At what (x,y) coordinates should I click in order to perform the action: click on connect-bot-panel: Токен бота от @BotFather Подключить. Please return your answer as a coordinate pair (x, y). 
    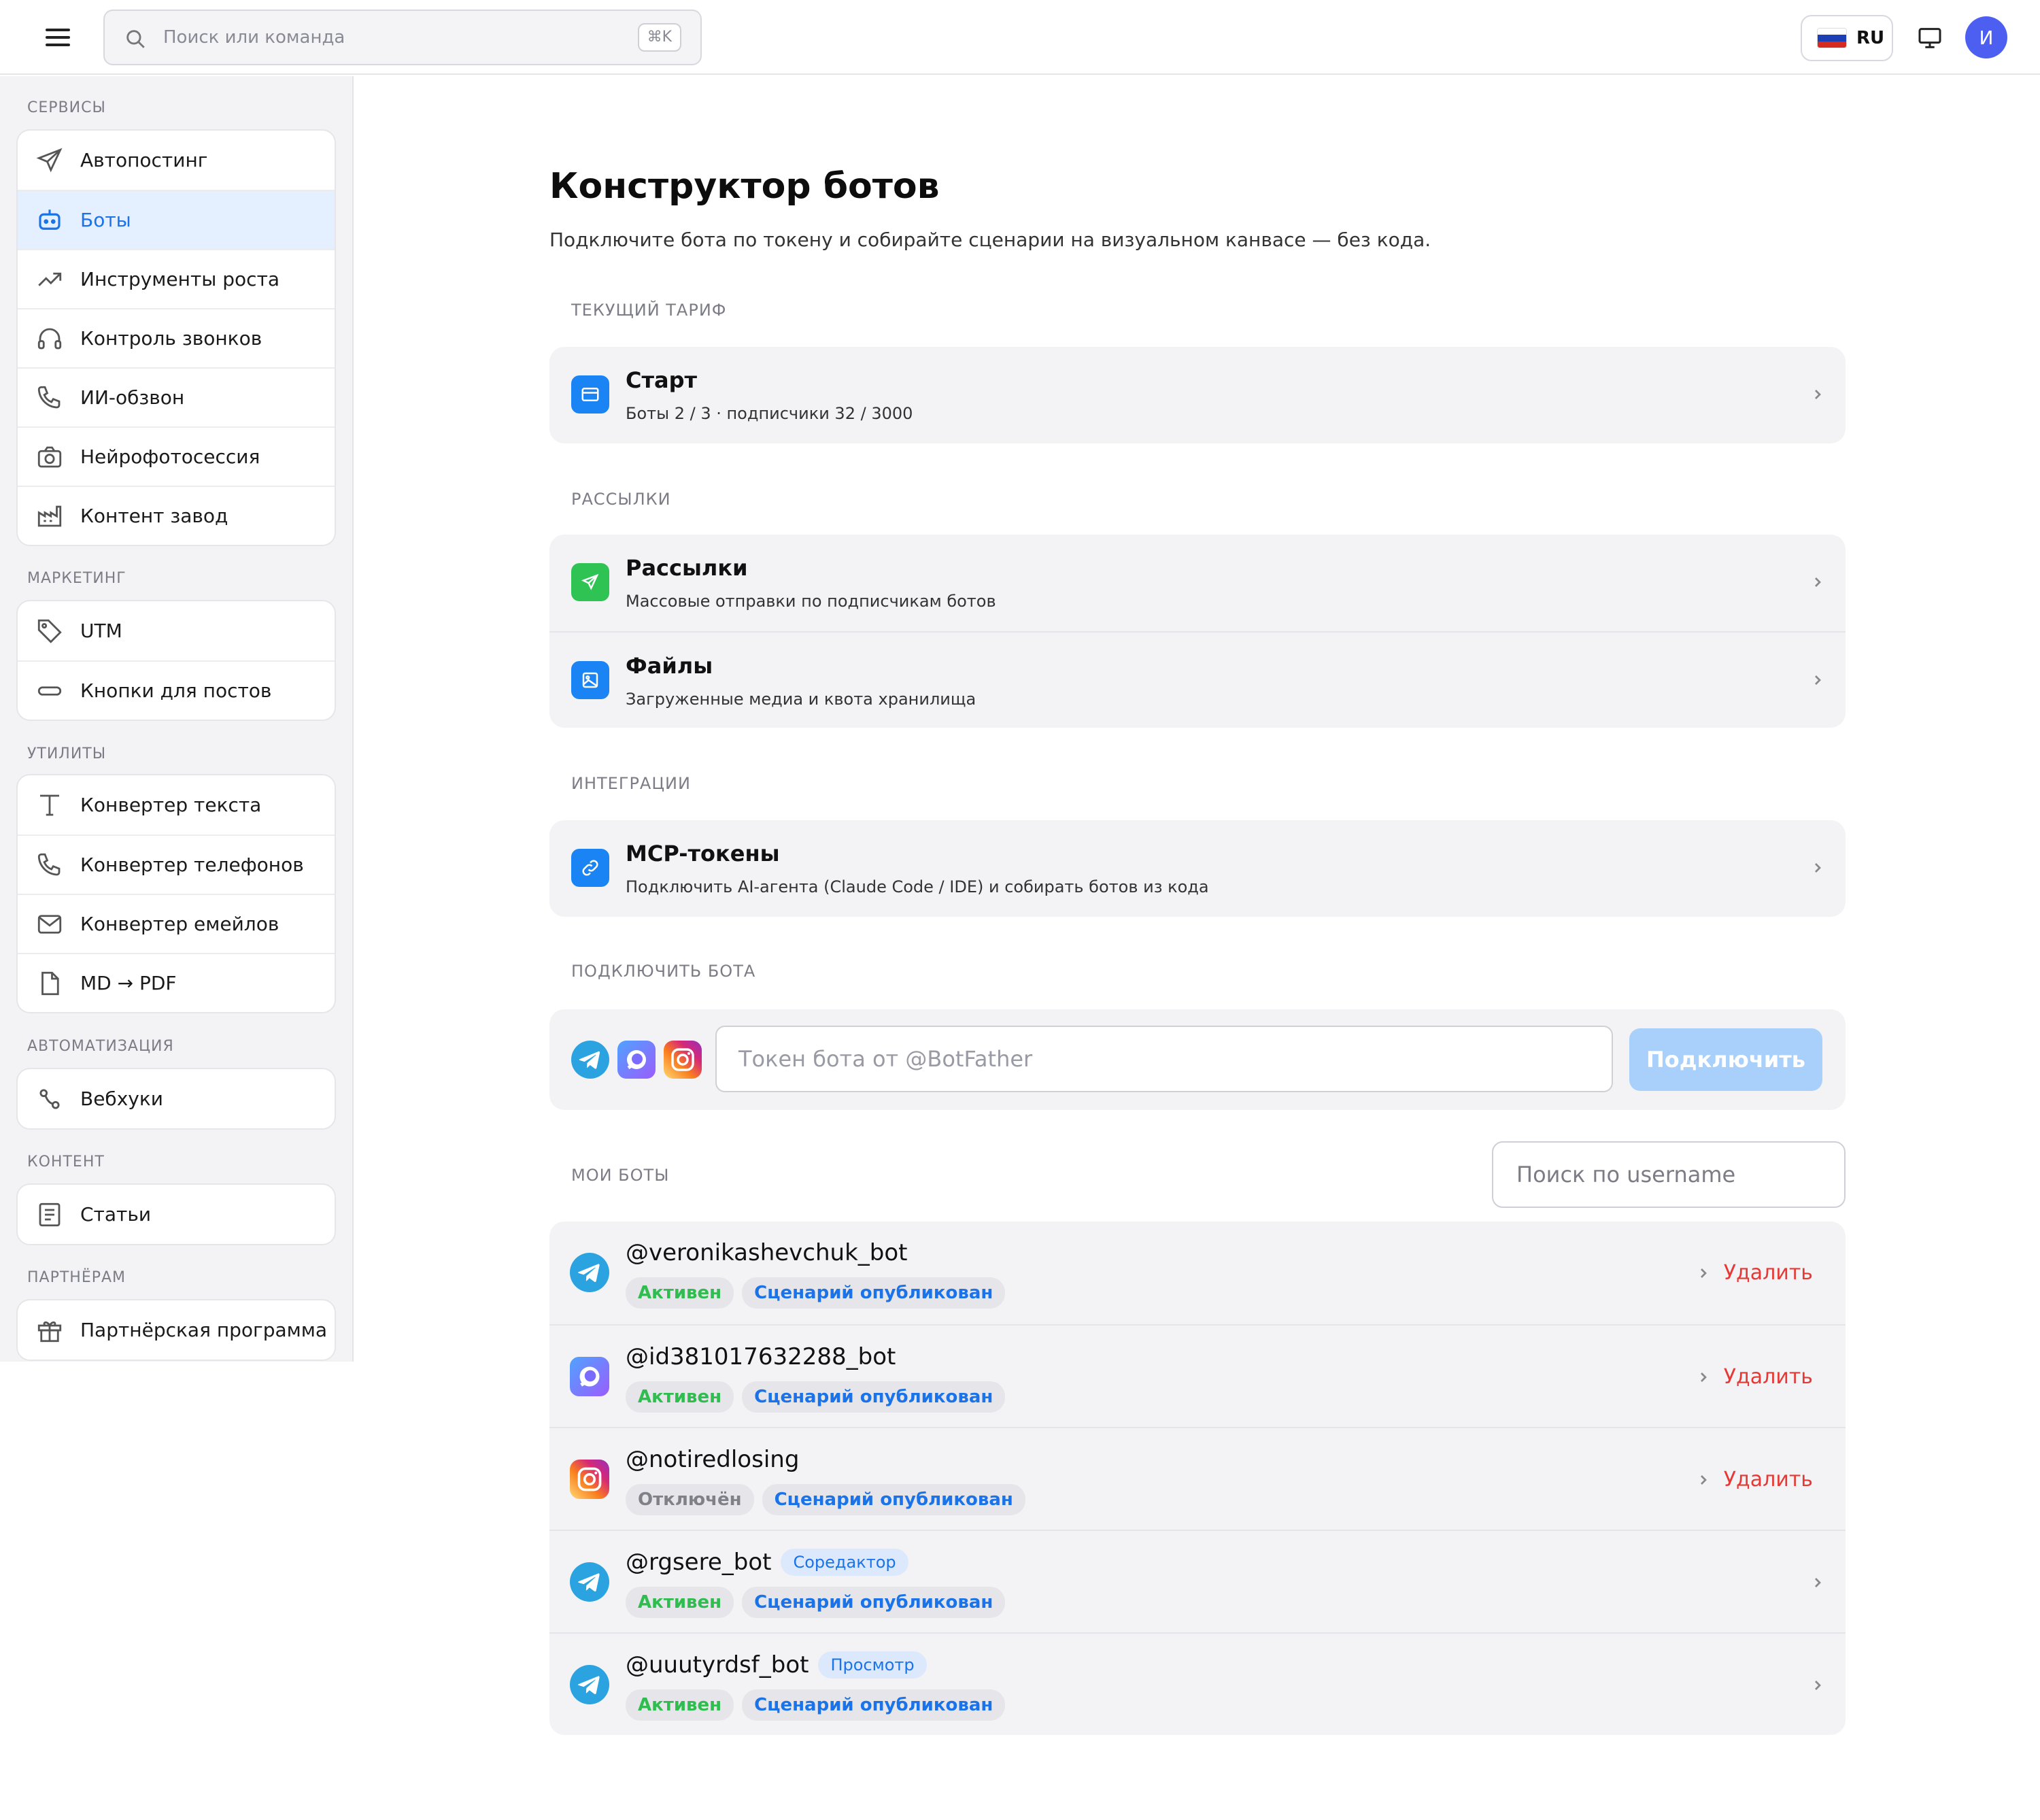
    Looking at the image, I should click on (1198, 1060).